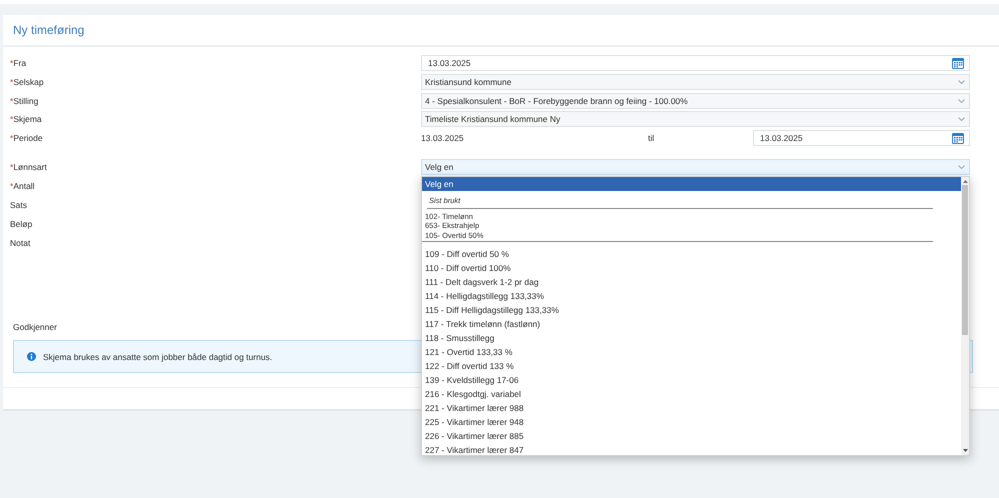 This screenshot has height=498, width=999. What do you see at coordinates (695, 166) in the screenshot?
I see `select-field: Velg en` at bounding box center [695, 166].